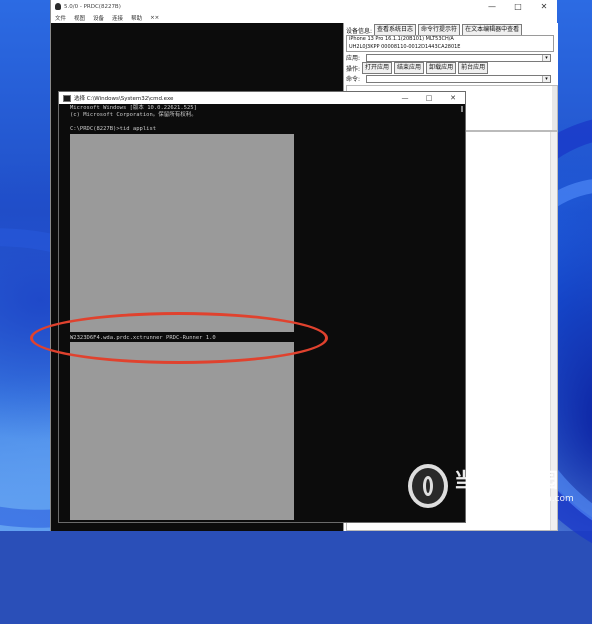 The image size is (592, 624). What do you see at coordinates (113, 129) in the screenshot?
I see `console-line: C:\PRDC(8227B)>tid applist` at bounding box center [113, 129].